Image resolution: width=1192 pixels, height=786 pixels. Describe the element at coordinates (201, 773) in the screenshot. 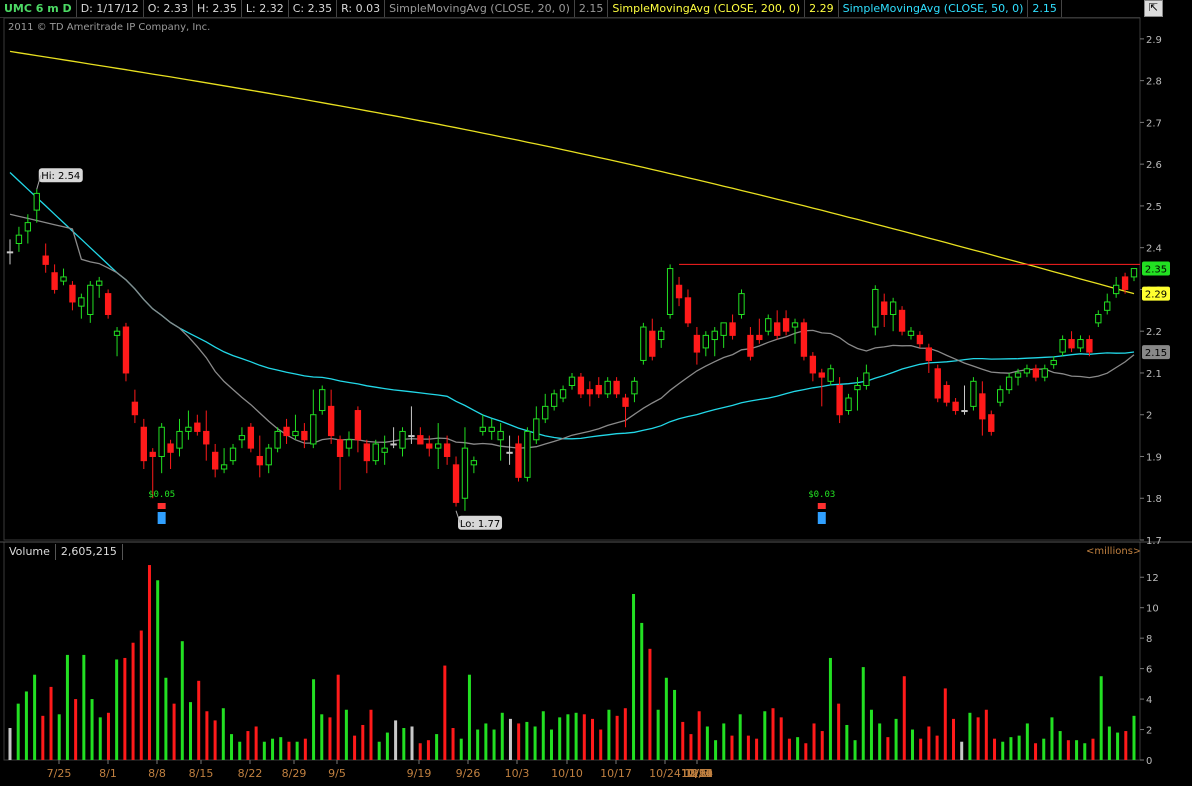

I see `date-tick-label: 8/15` at that location.